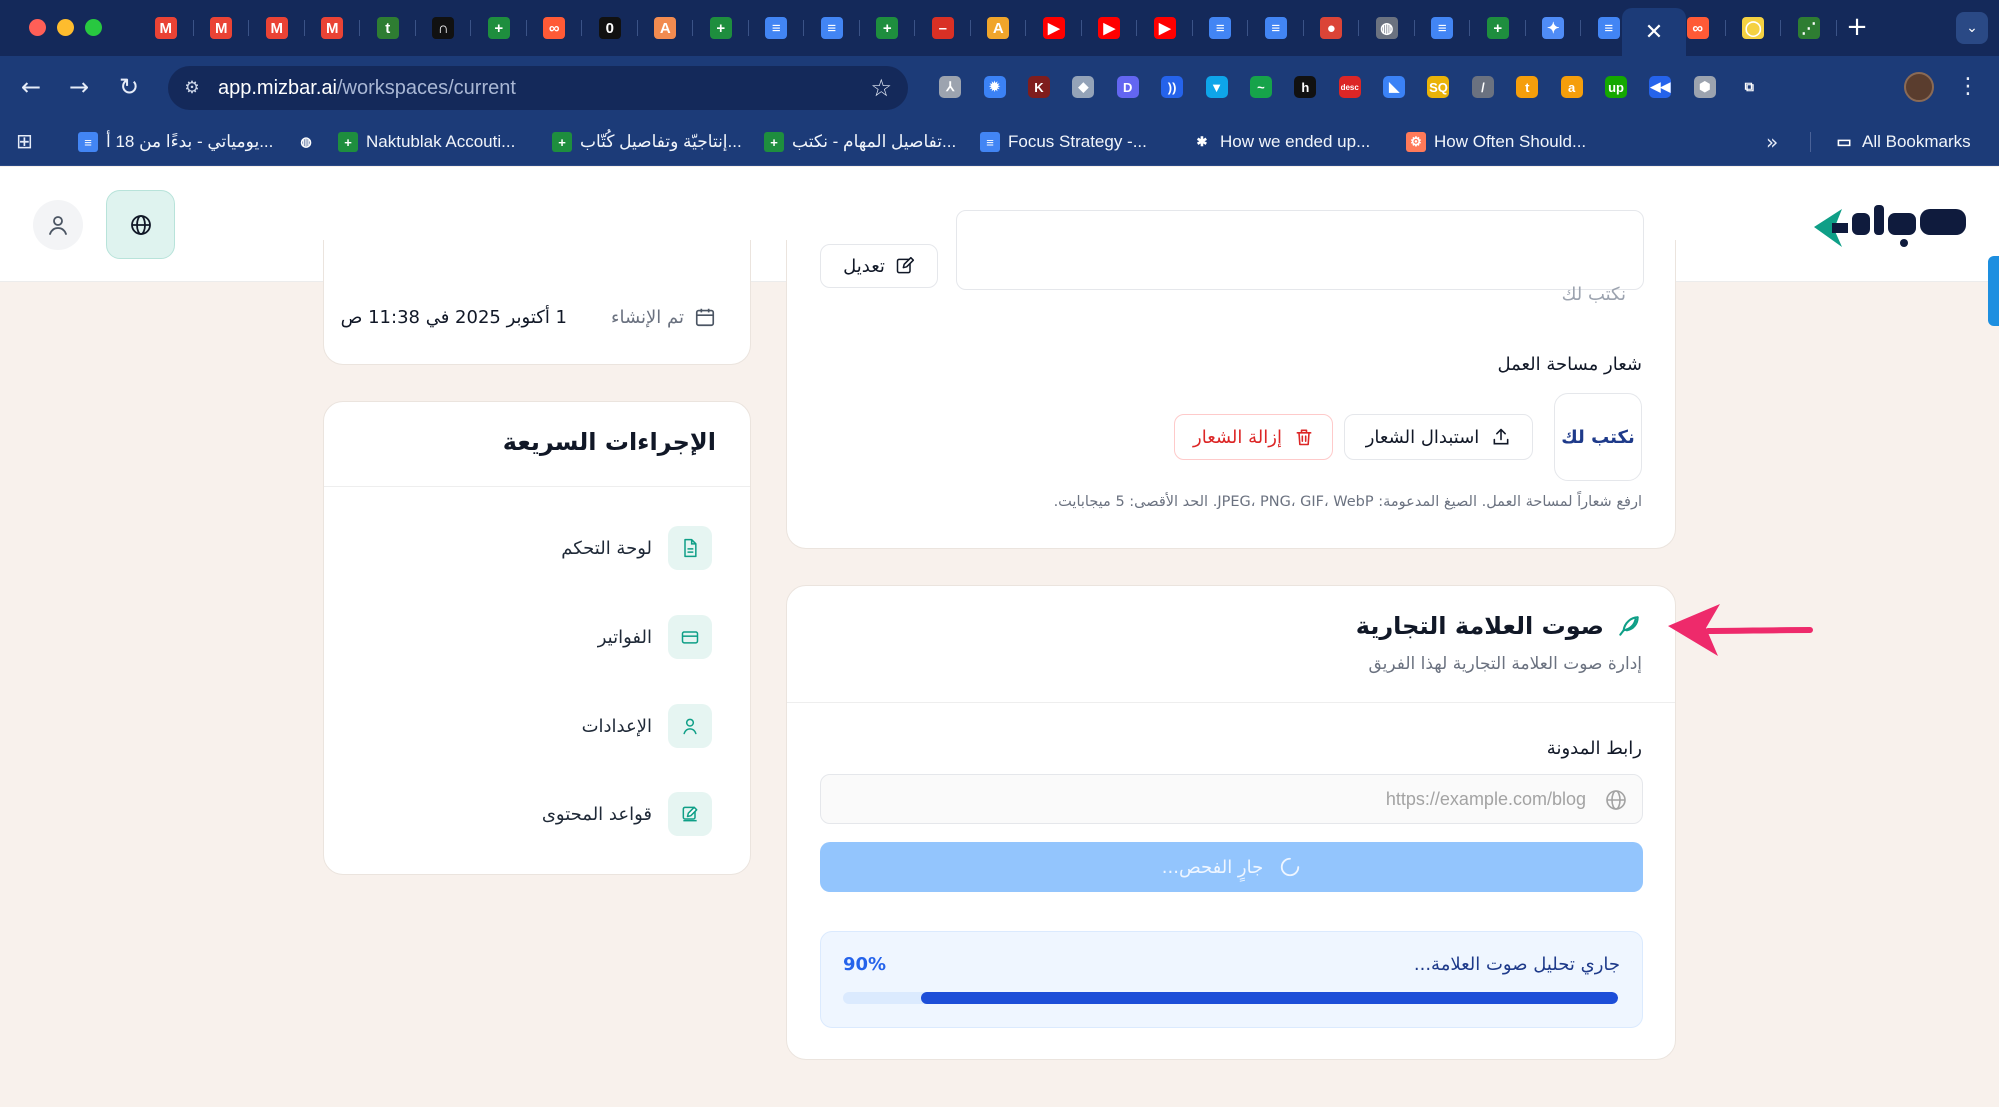 The width and height of the screenshot is (1999, 1107). I want to click on mizbar-logo, so click(1890, 225).